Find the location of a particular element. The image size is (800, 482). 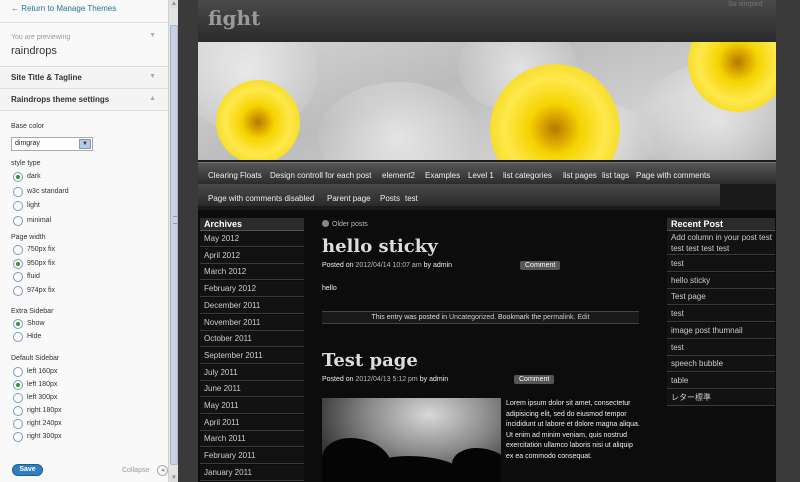

scroll-up-icon: ▲ is located at coordinates (174, 4).